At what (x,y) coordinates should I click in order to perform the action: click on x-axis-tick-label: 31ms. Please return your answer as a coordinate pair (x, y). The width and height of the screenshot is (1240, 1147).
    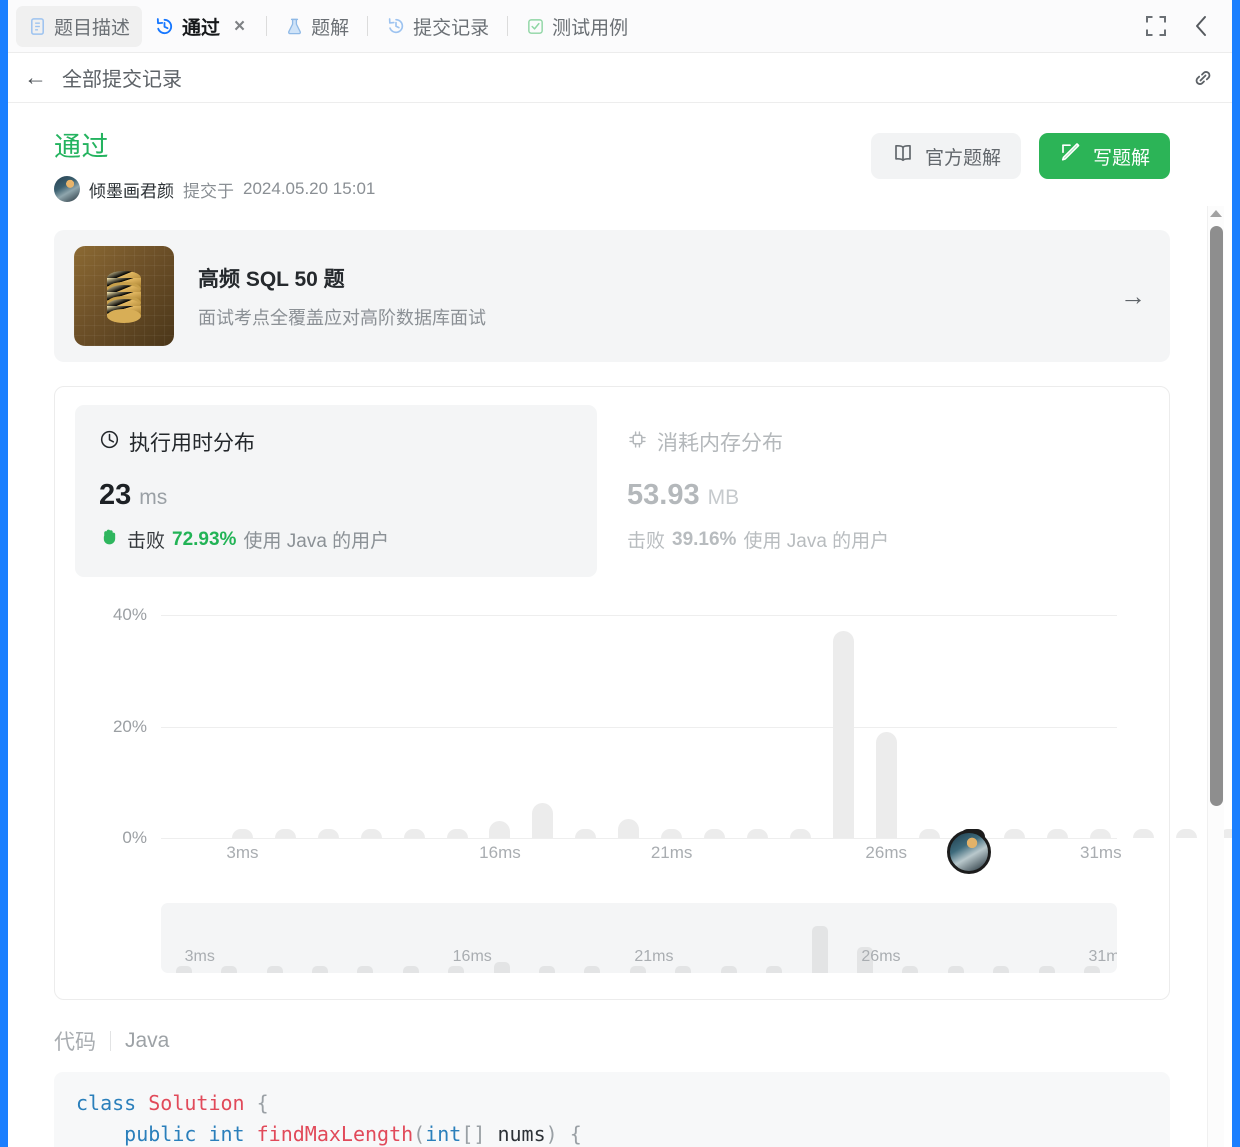
    Looking at the image, I should click on (1100, 852).